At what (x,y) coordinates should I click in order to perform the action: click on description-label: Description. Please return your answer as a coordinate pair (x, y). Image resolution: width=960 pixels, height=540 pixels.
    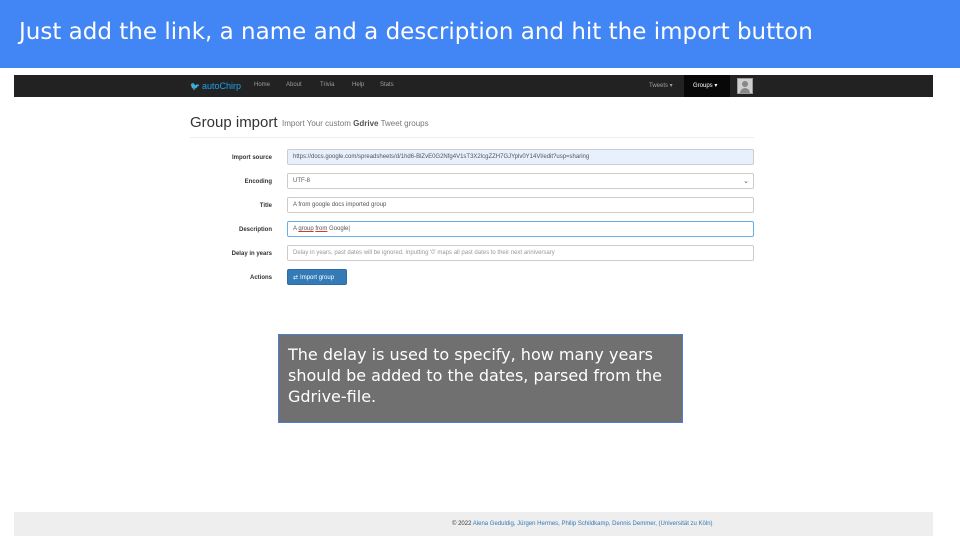
    Looking at the image, I should click on (255, 230).